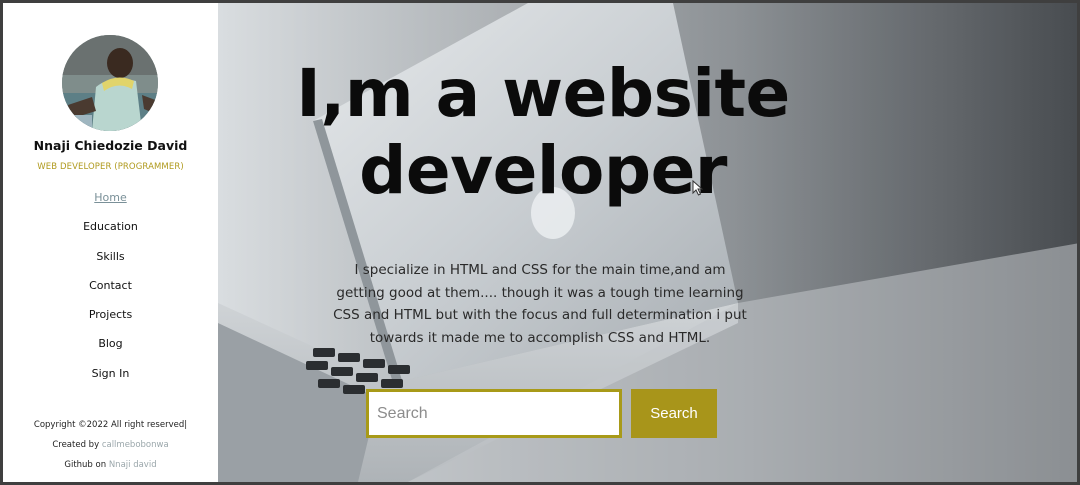 The height and width of the screenshot is (485, 1080). Describe the element at coordinates (494, 413) in the screenshot. I see `search-input` at that location.